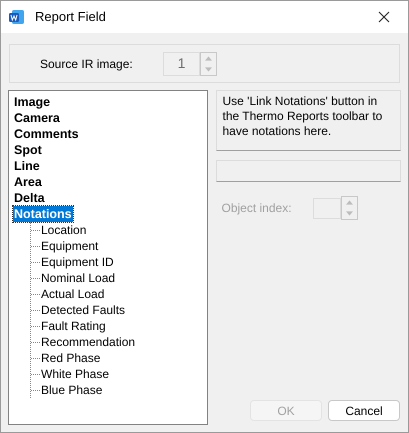 The height and width of the screenshot is (433, 409). Describe the element at coordinates (28, 182) in the screenshot. I see `tree-item: Area` at that location.